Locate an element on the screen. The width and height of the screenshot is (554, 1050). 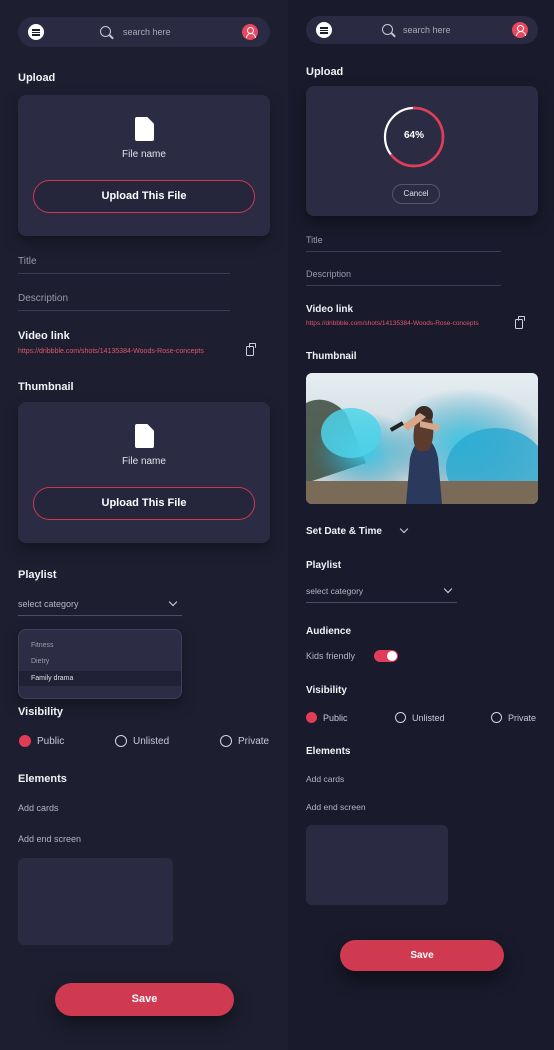
kids-friendly-toggle is located at coordinates (386, 656).